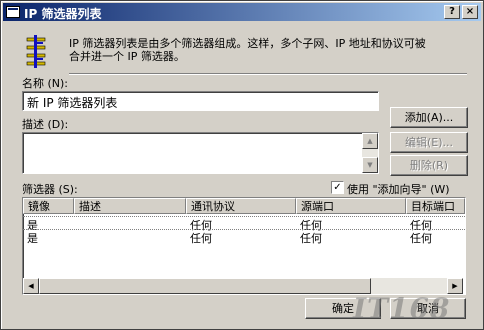 Image resolution: width=484 pixels, height=330 pixels. What do you see at coordinates (45, 124) in the screenshot?
I see `description-label: 描述 (D):` at bounding box center [45, 124].